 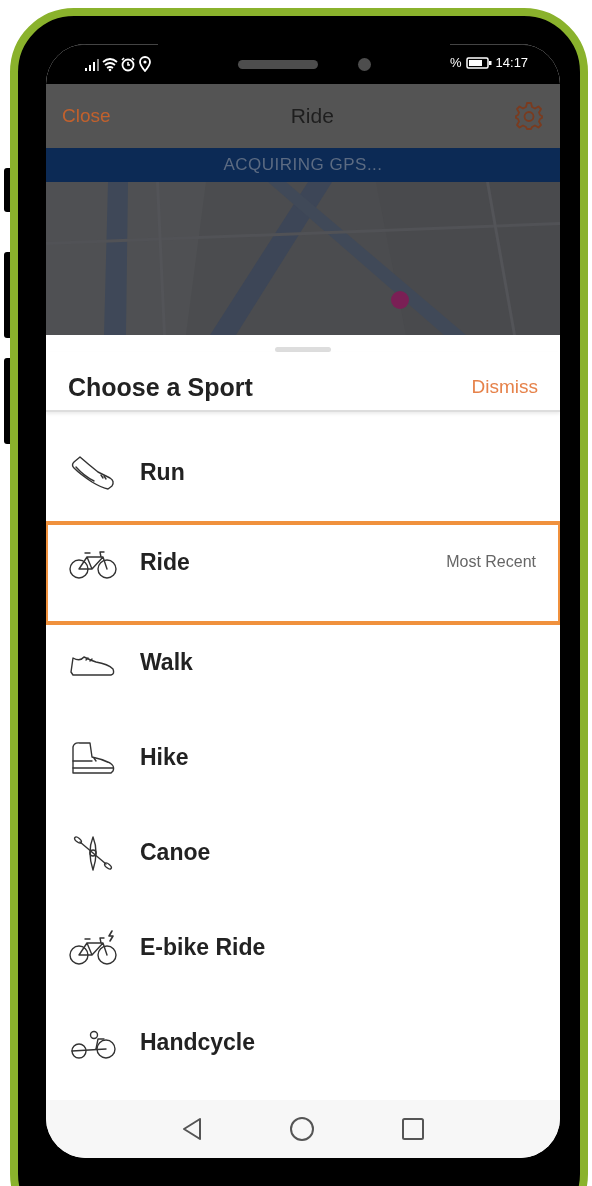 I want to click on status-time: 14:17, so click(x=512, y=62).